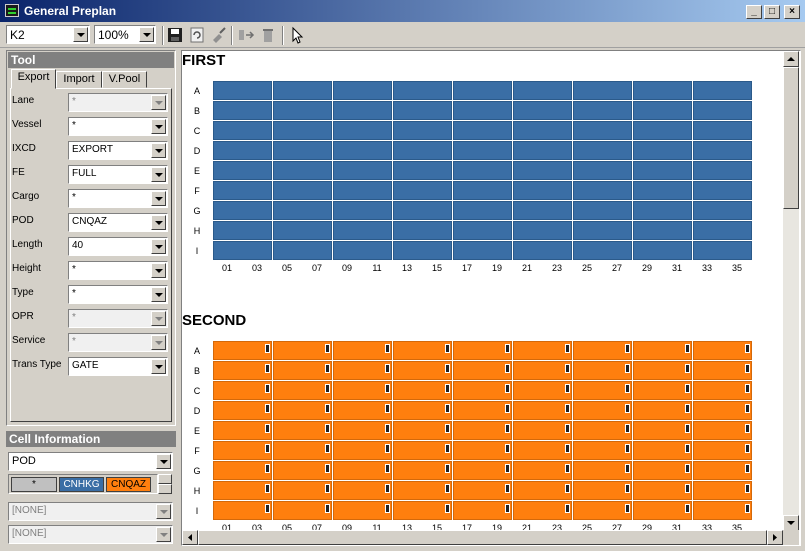 This screenshot has width=805, height=551. I want to click on legend-chip: CNHKG, so click(81, 484).